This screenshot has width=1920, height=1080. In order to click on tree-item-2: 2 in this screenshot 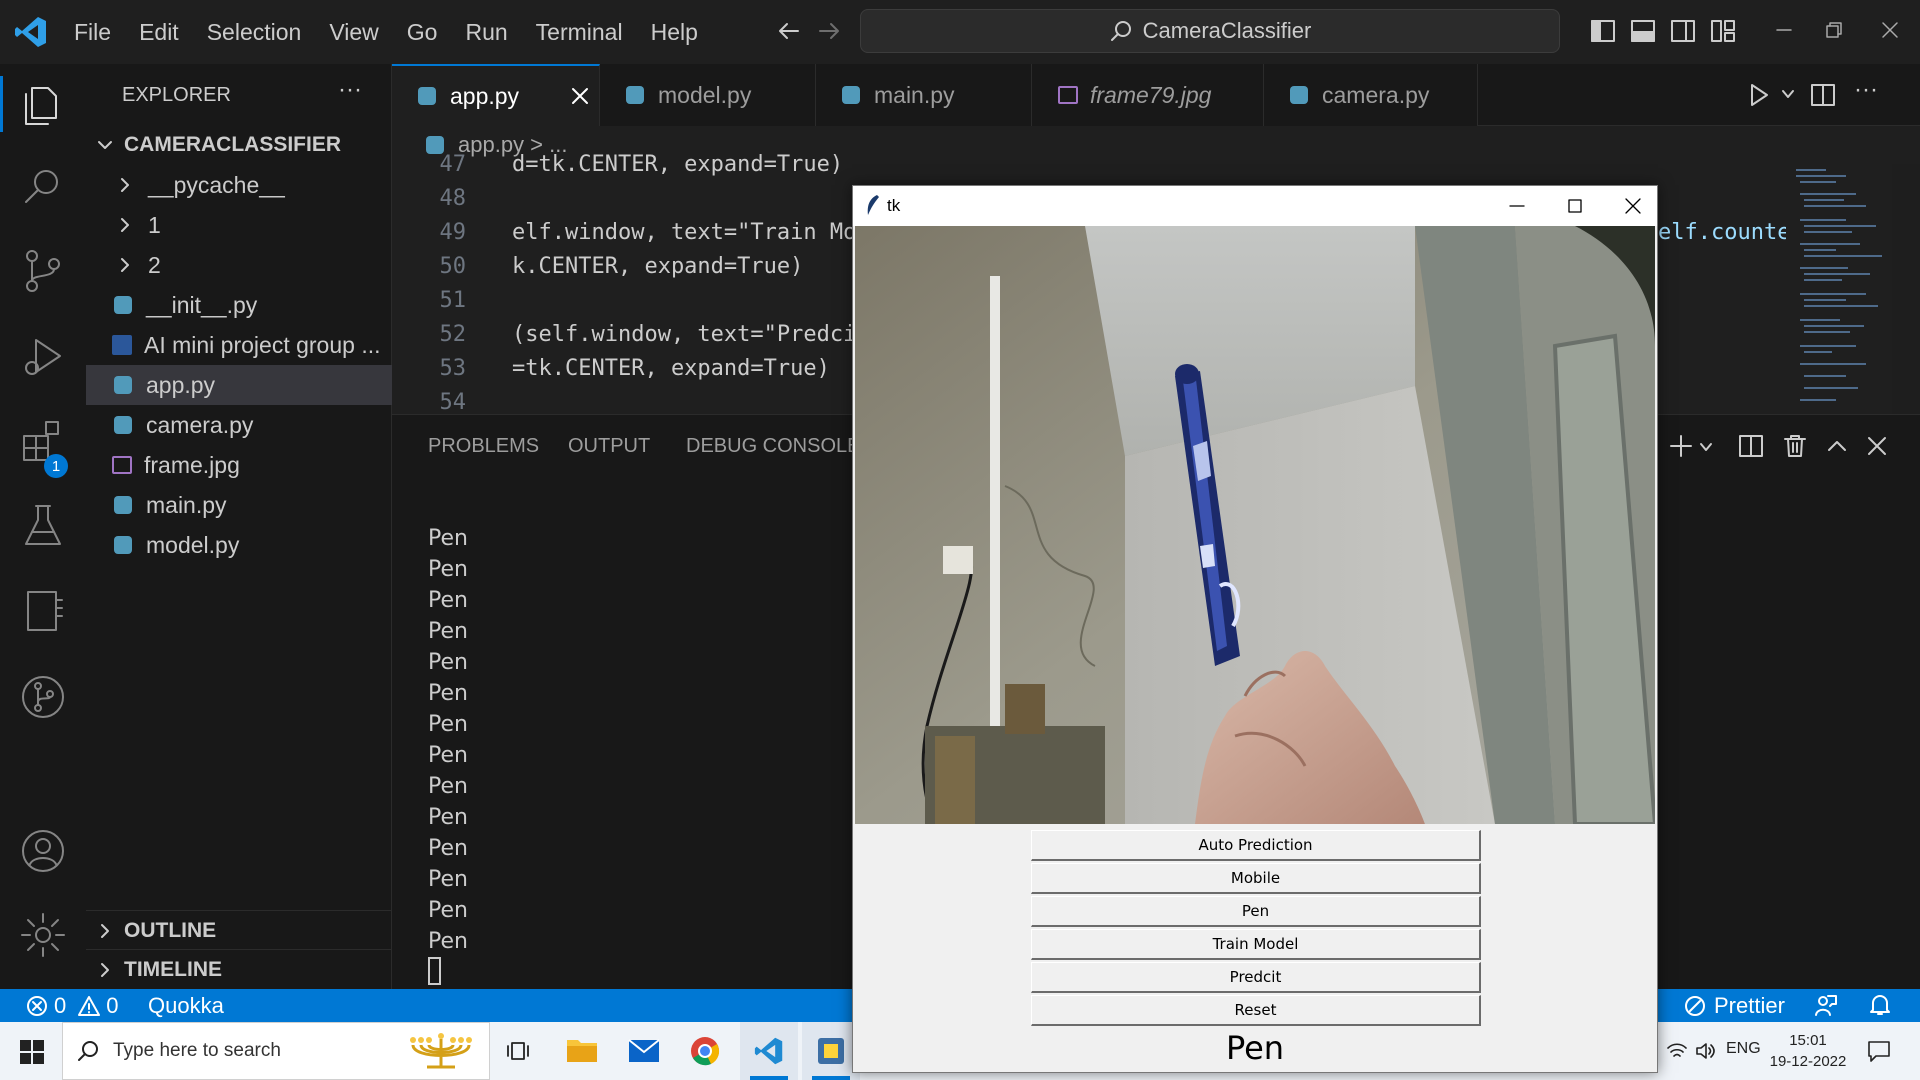, I will do `click(239, 265)`.